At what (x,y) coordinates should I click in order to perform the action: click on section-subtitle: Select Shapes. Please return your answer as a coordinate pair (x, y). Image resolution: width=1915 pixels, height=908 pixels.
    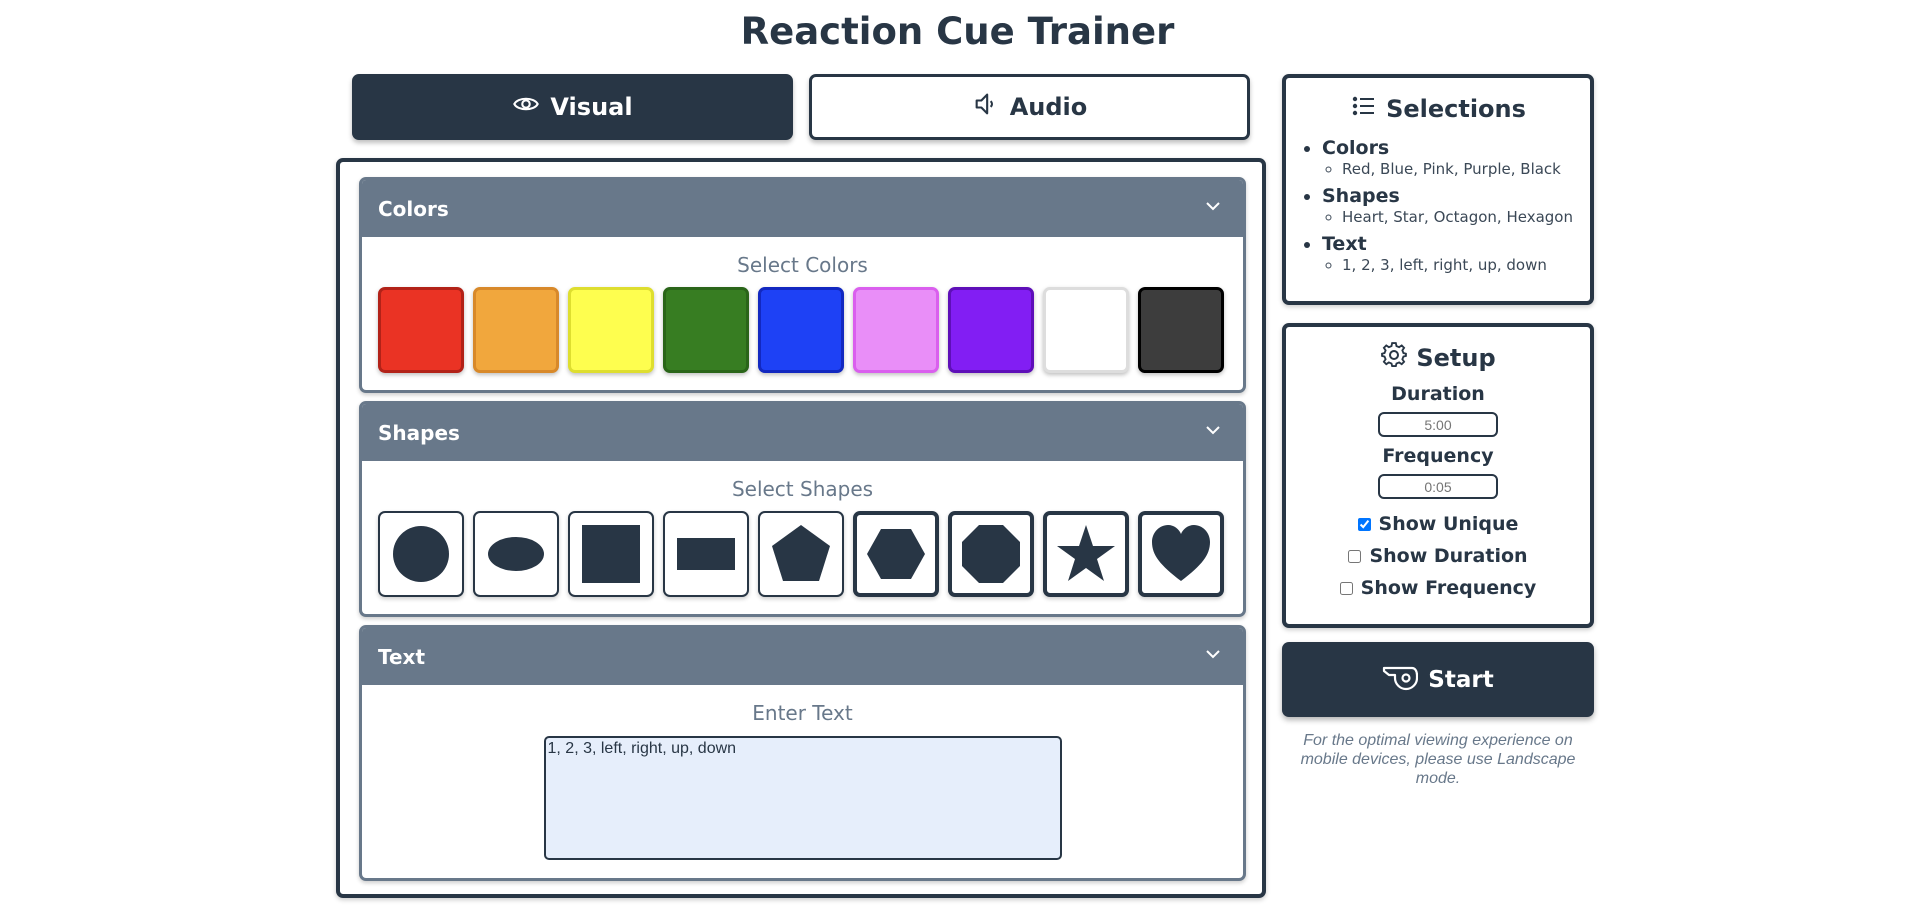
    Looking at the image, I should click on (802, 489).